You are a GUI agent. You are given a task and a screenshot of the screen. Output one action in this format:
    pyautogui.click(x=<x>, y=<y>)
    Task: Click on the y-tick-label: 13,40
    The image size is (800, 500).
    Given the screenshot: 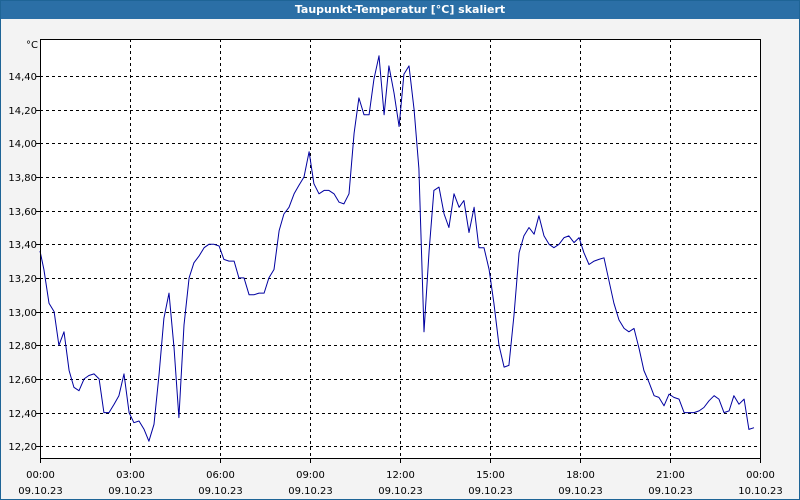 What is the action you would take?
    pyautogui.click(x=22, y=245)
    